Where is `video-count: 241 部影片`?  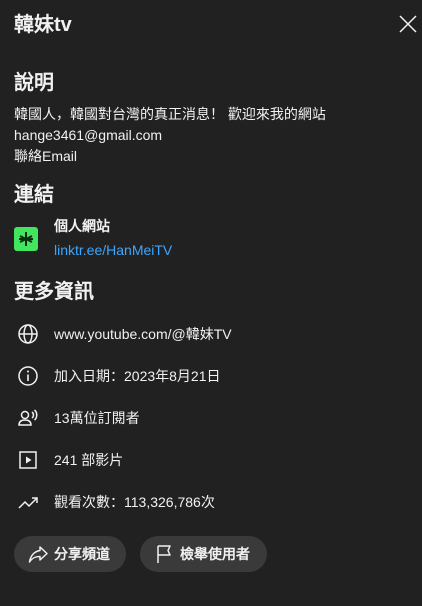 video-count: 241 部影片 is located at coordinates (89, 460).